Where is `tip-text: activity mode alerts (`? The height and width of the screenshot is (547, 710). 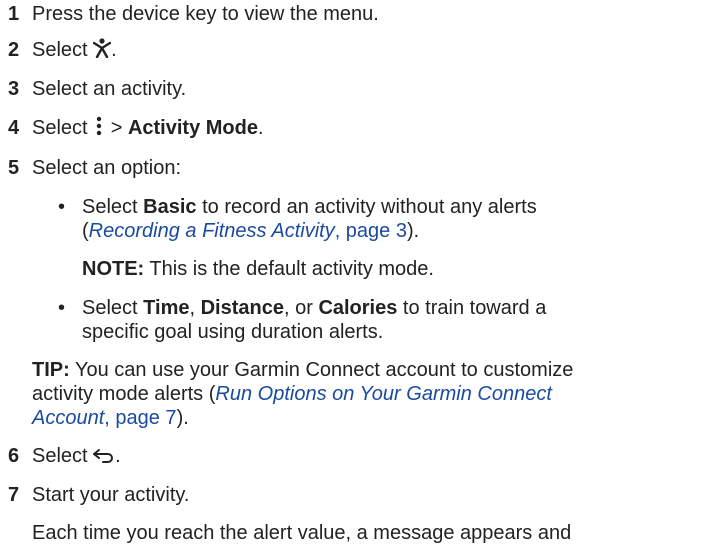 tip-text: activity mode alerts ( is located at coordinates (124, 394).